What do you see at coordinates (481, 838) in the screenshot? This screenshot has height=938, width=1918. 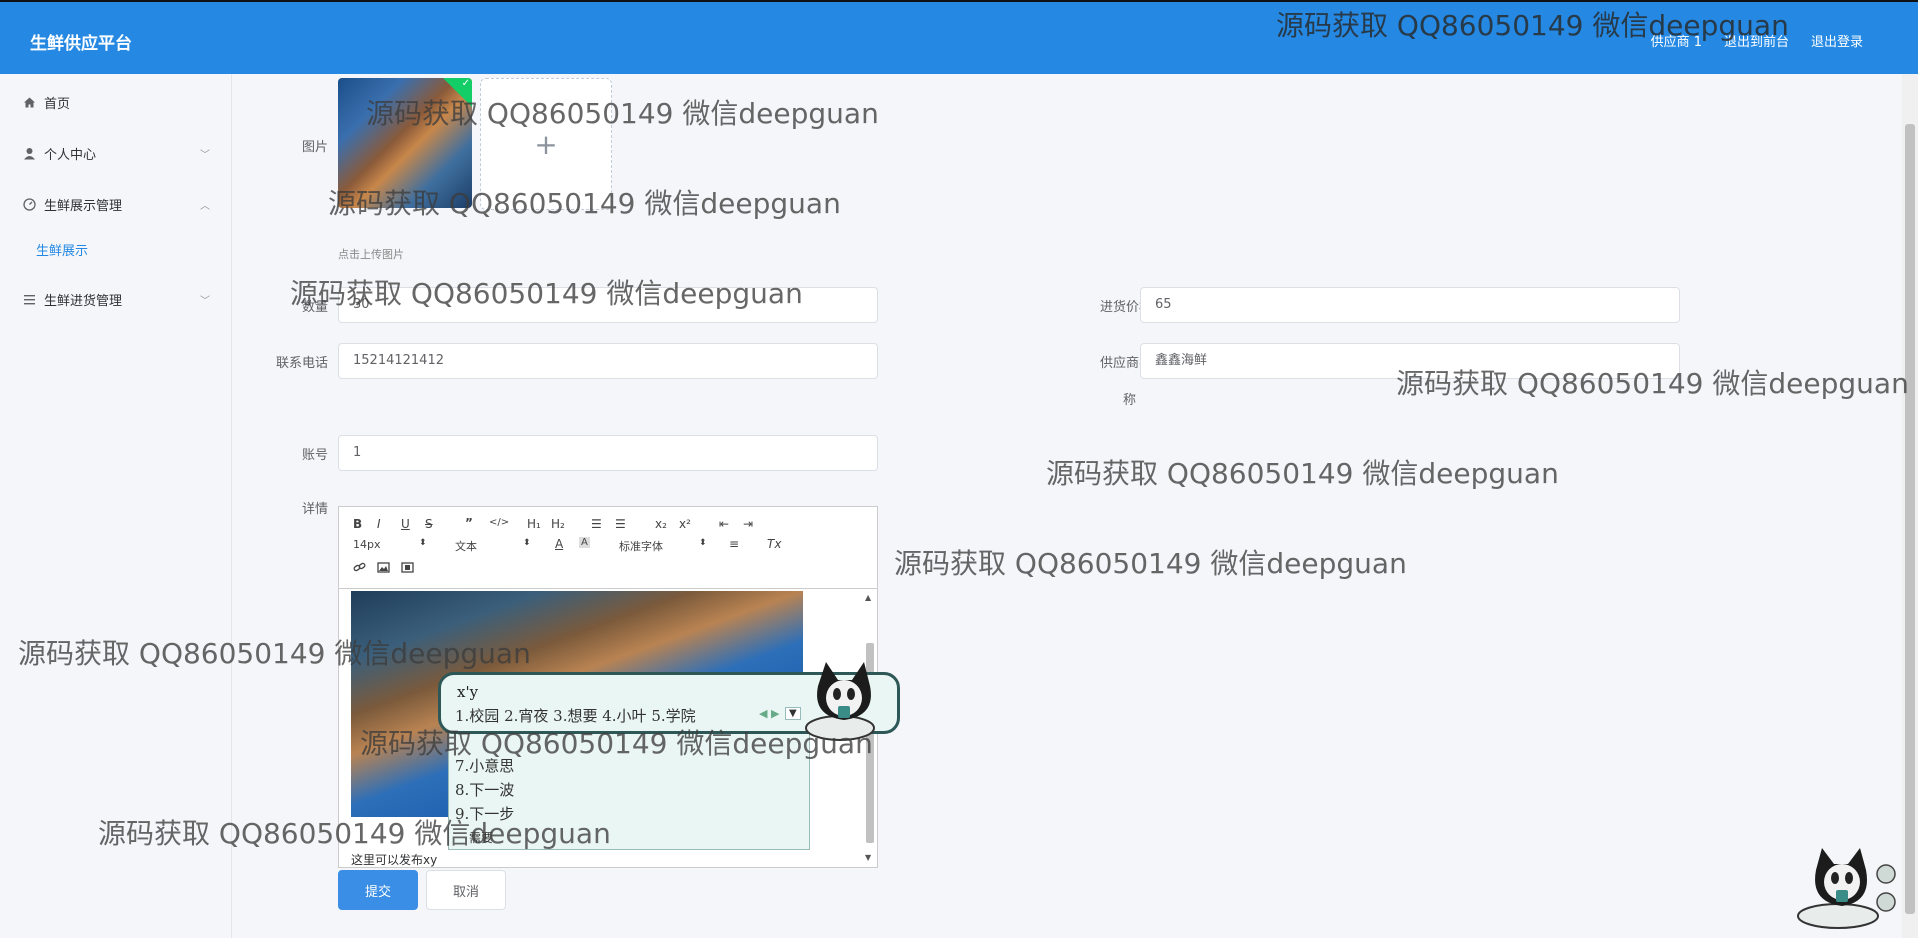 I see `ime-footer: 需要` at bounding box center [481, 838].